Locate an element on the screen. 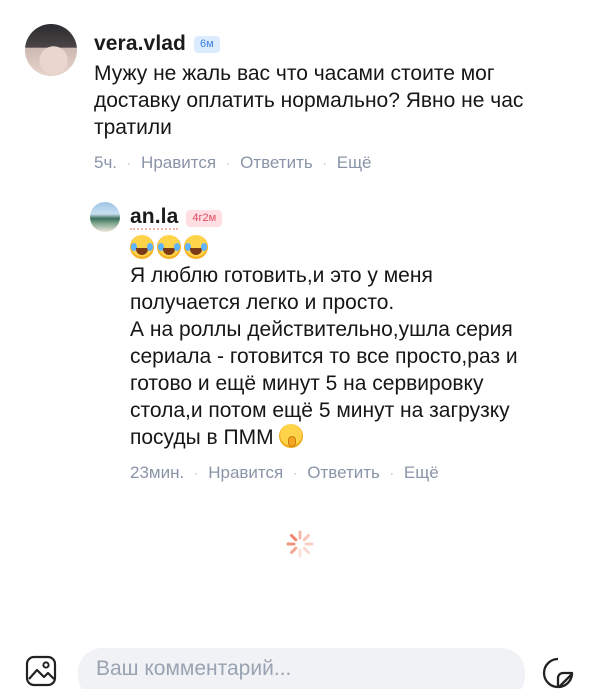 This screenshot has height=689, width=600. image-icon is located at coordinates (41, 671).